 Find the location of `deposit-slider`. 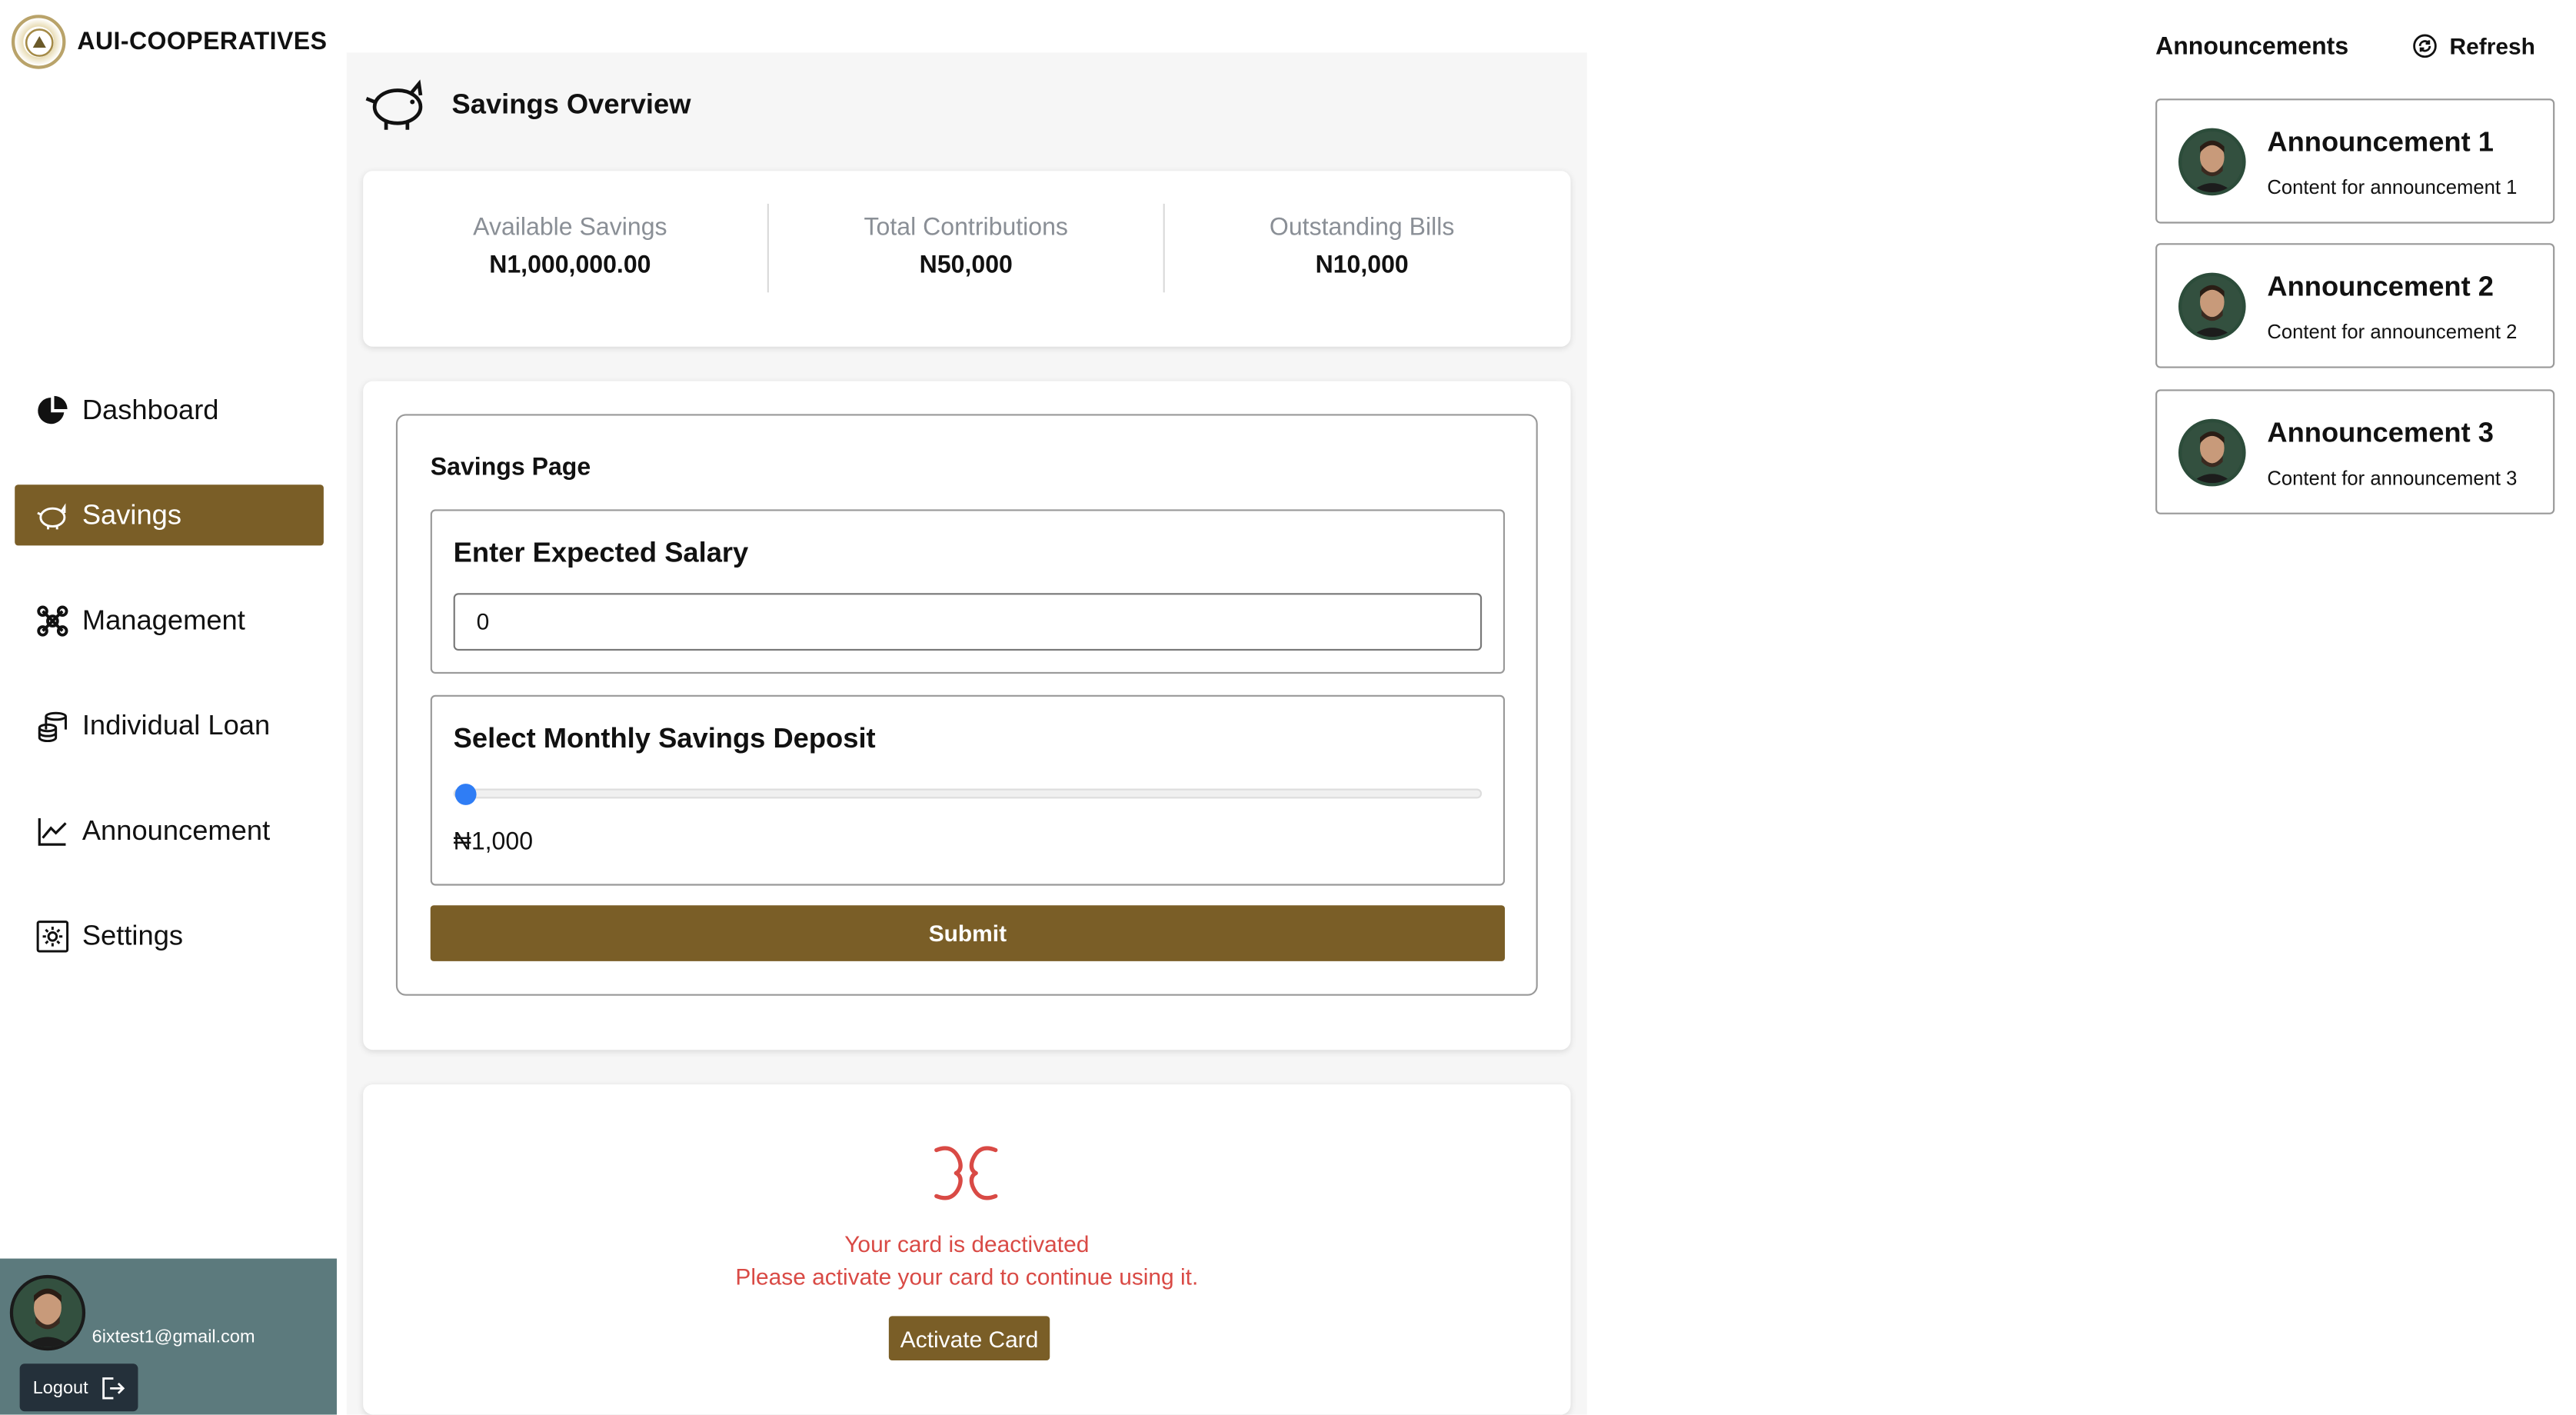

deposit-slider is located at coordinates (968, 794).